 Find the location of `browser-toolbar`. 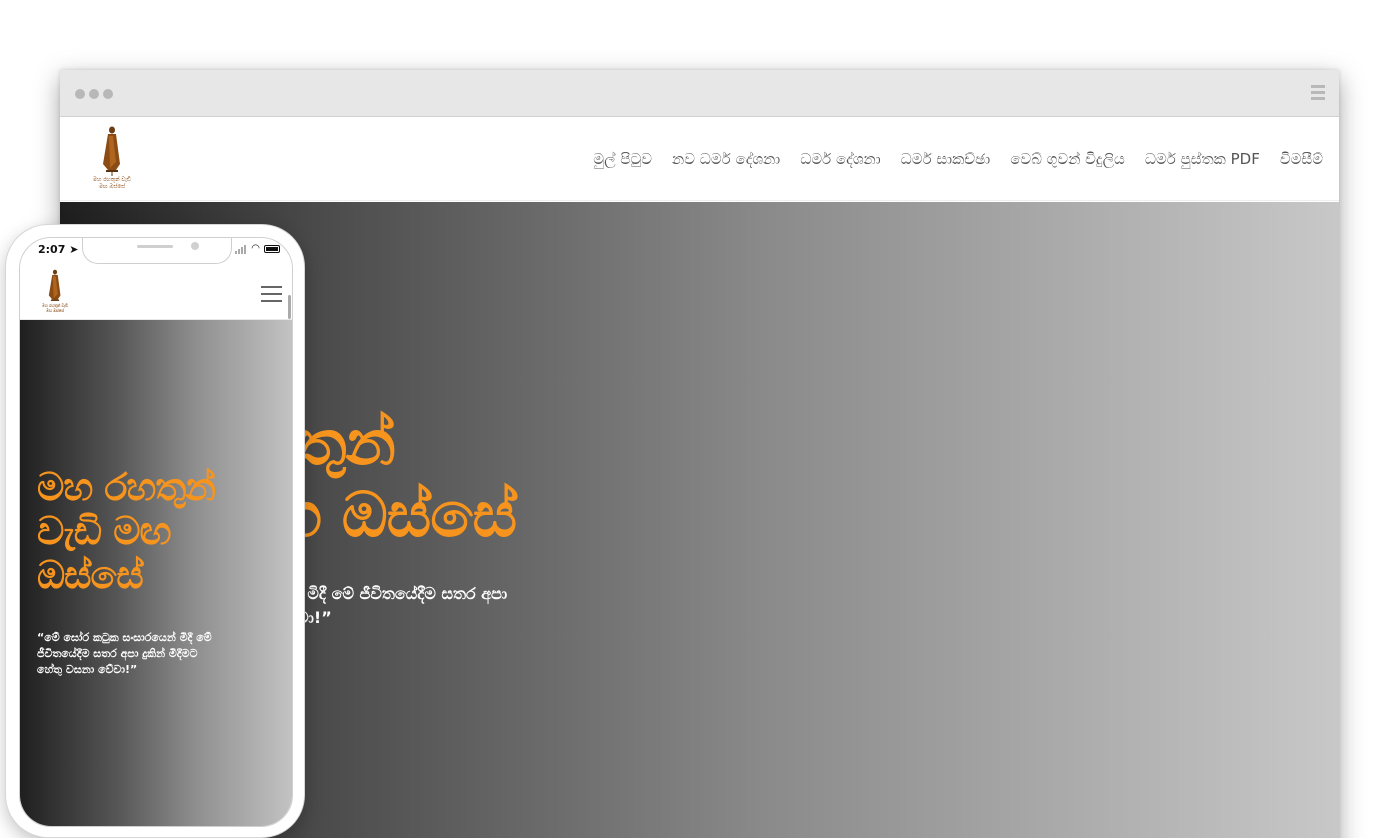

browser-toolbar is located at coordinates (699, 93).